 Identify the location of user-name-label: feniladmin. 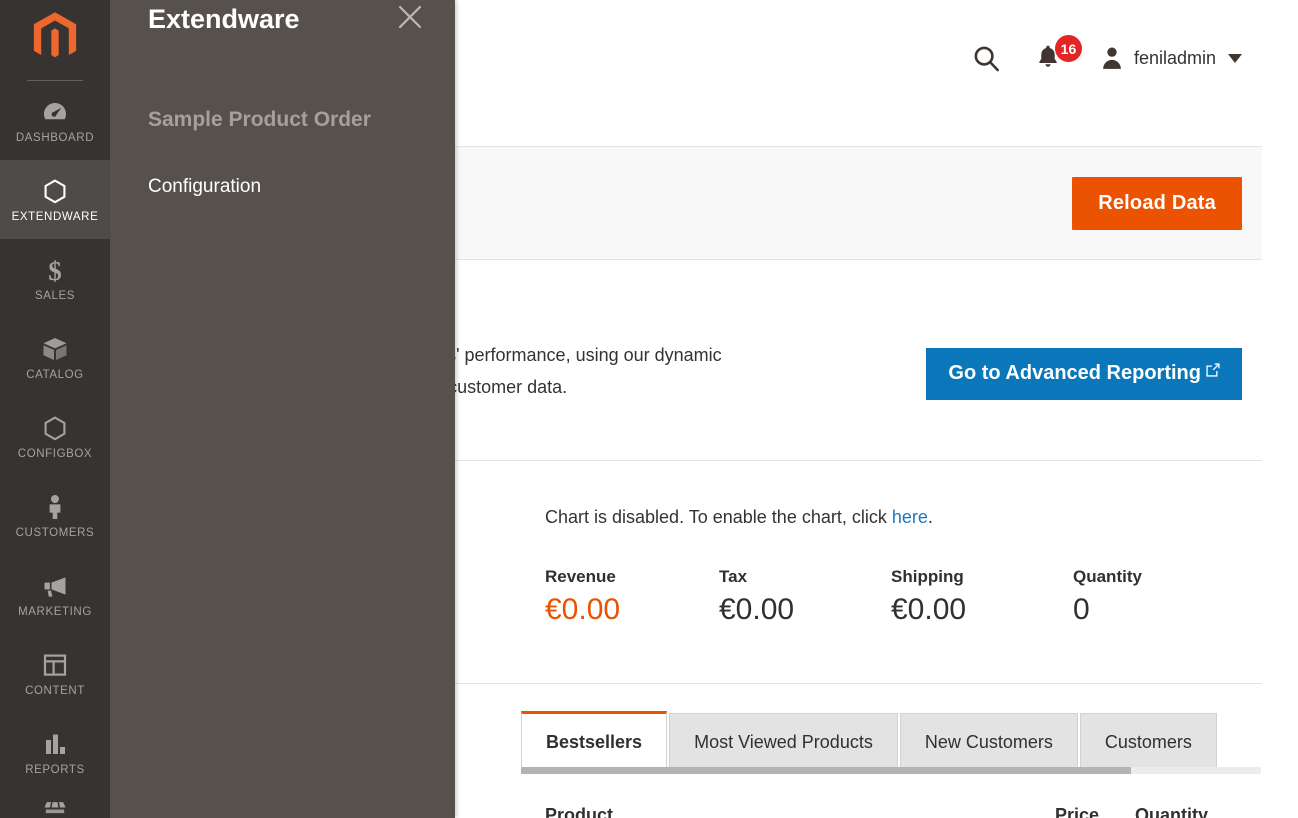
(1174, 57).